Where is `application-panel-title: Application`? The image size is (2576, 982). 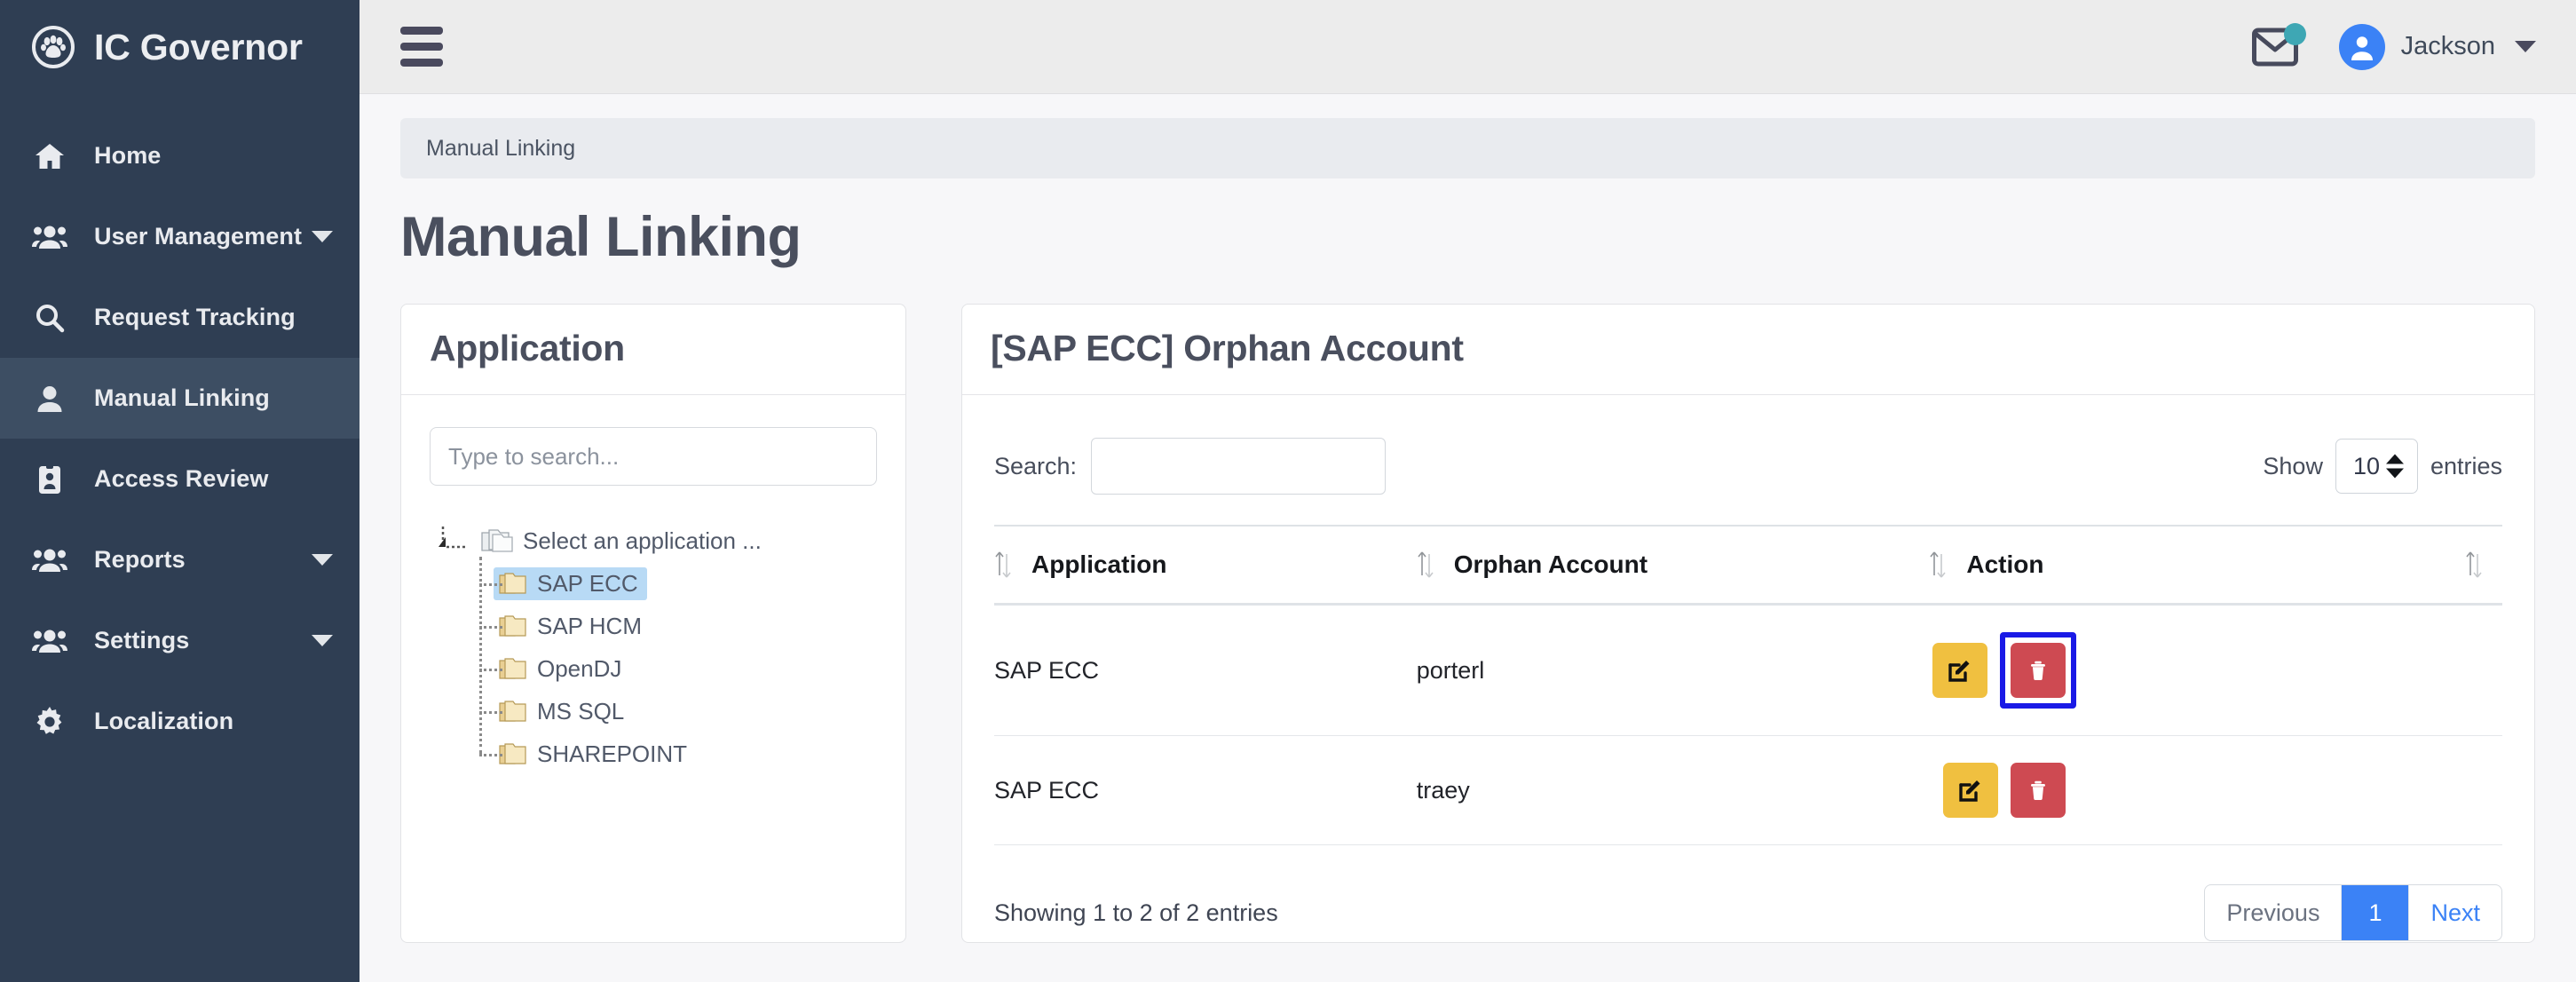 application-panel-title: Application is located at coordinates (527, 348).